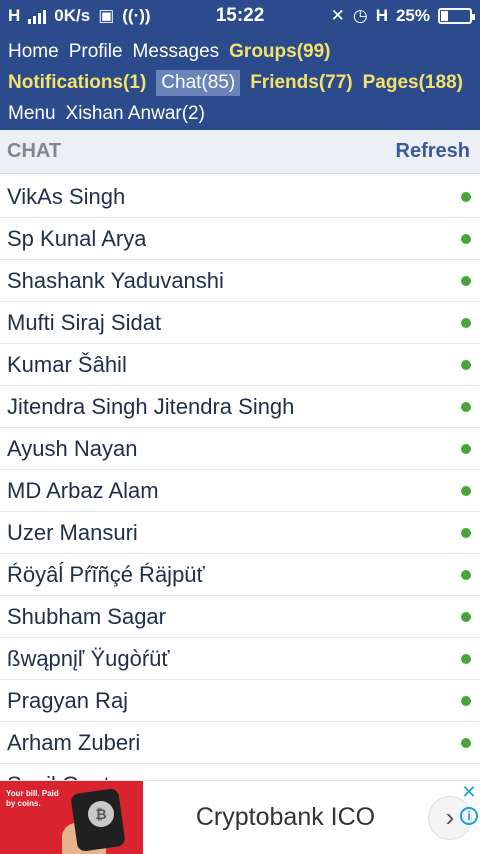 The width and height of the screenshot is (480, 854). Describe the element at coordinates (101, 813) in the screenshot. I see `bitcoin-icon: ₿` at that location.